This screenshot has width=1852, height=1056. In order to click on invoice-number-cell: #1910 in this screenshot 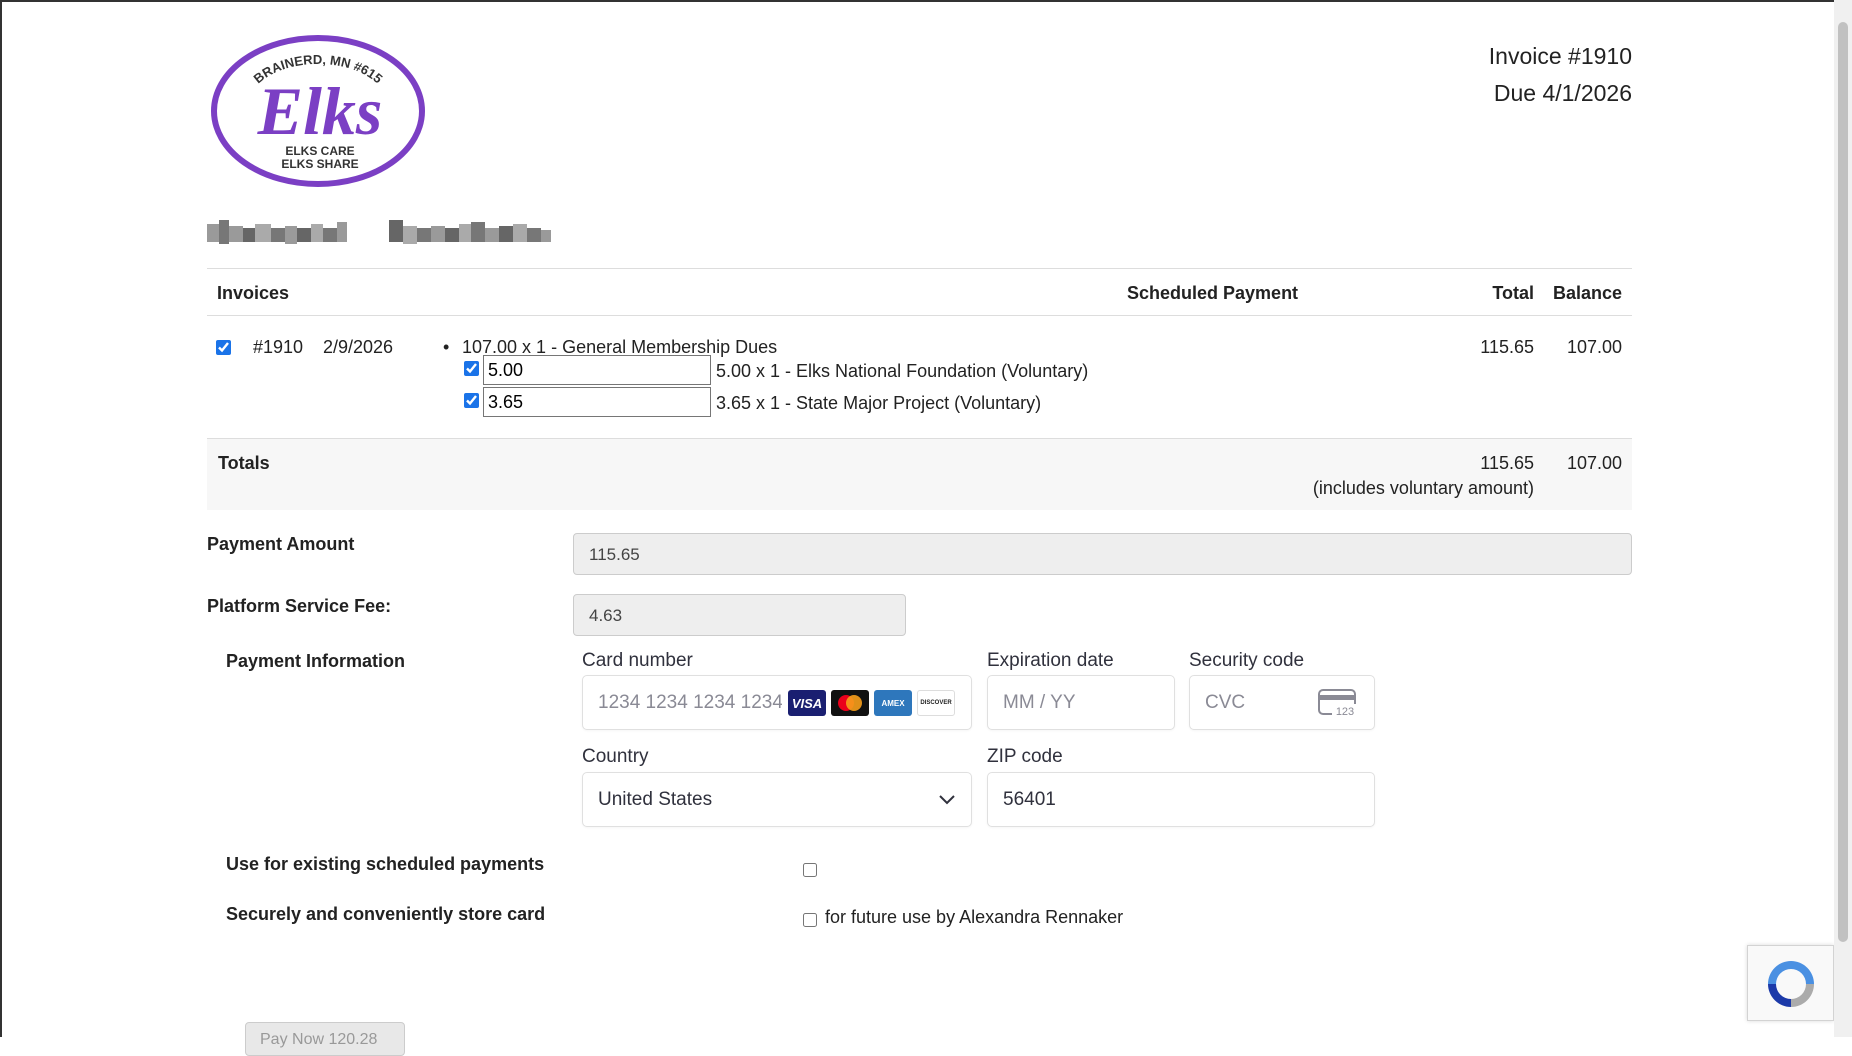, I will do `click(278, 347)`.